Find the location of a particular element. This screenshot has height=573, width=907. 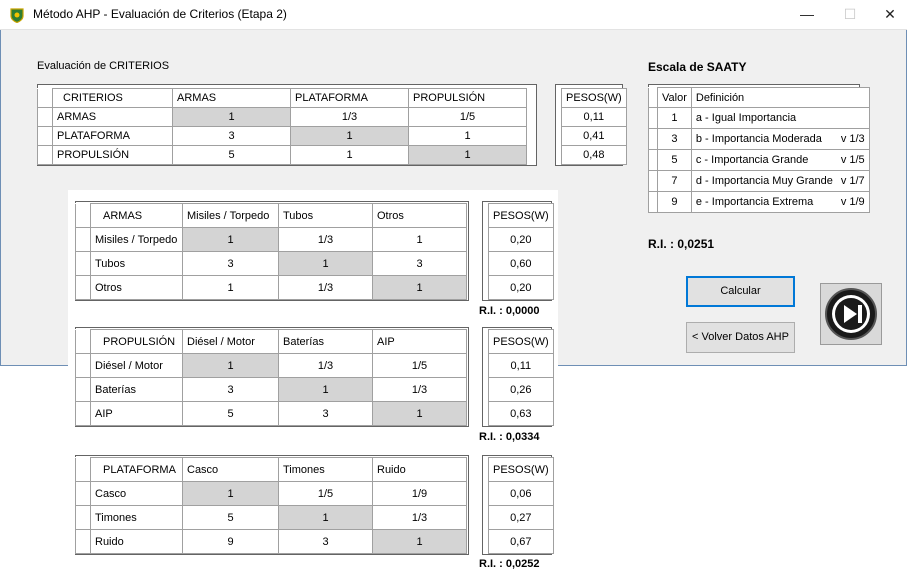

weight-cell: 0,11 is located at coordinates (594, 117).